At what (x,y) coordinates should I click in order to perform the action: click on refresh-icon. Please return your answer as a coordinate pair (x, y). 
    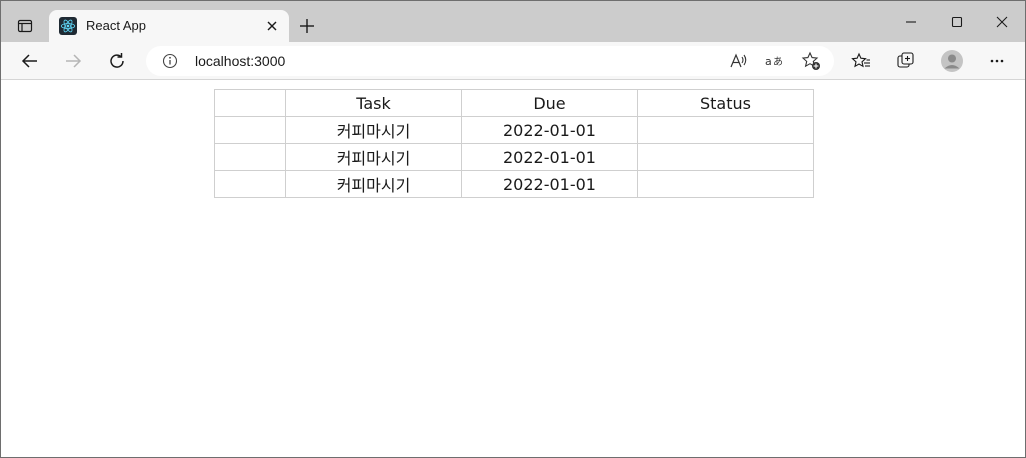
    Looking at the image, I should click on (117, 61).